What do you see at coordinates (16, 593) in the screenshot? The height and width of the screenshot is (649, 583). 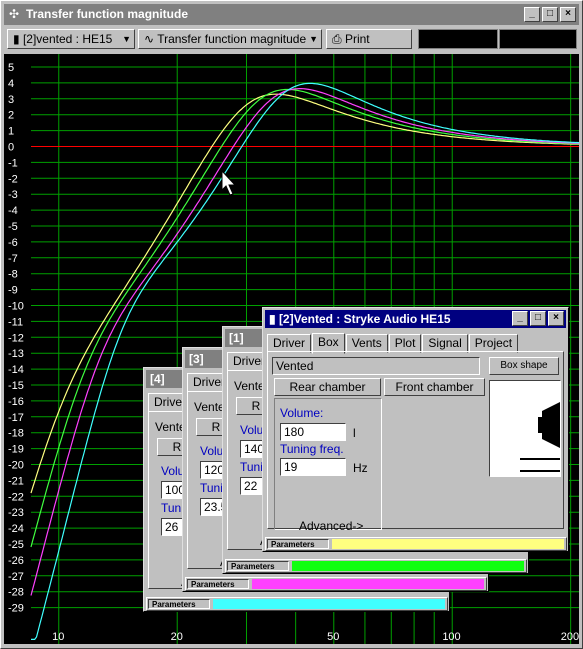 I see `y-tick-label: -28` at bounding box center [16, 593].